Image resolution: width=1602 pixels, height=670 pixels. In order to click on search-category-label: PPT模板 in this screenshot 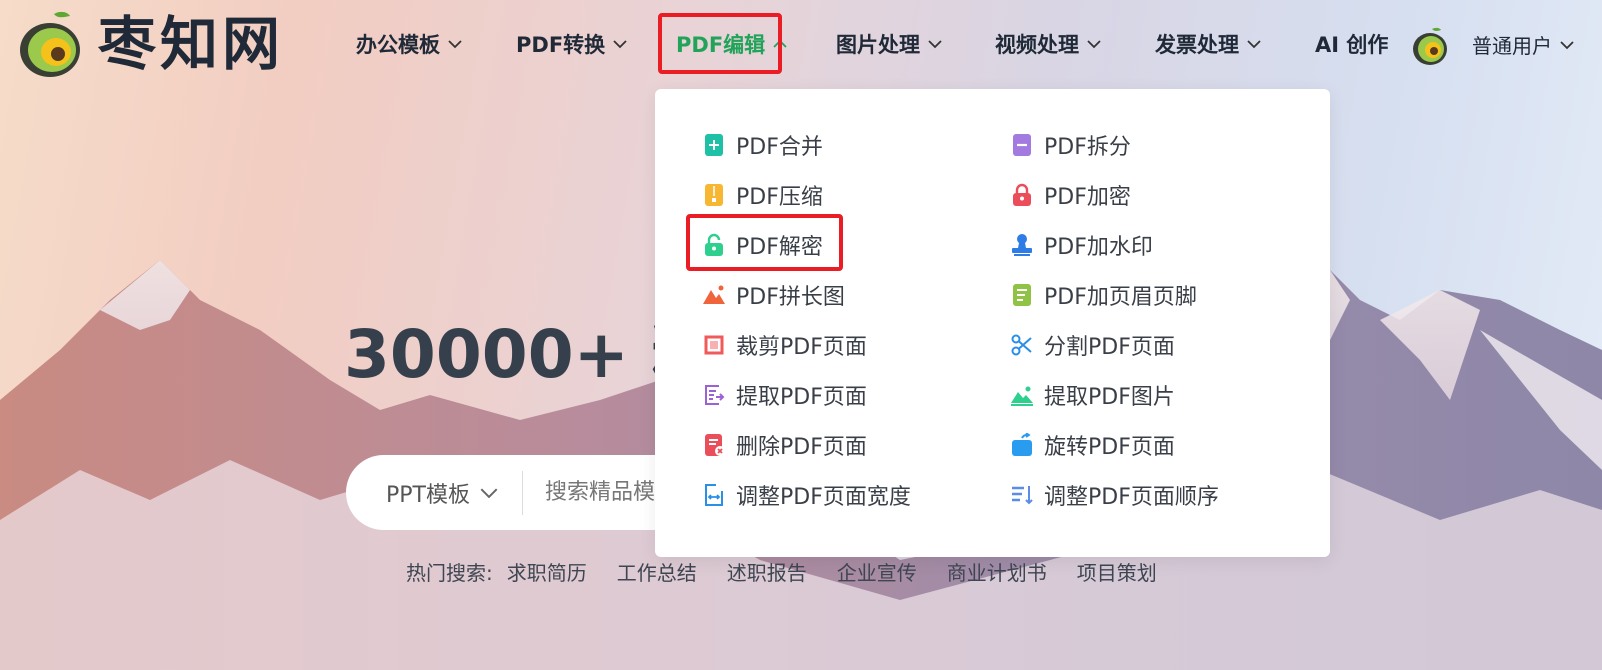, I will do `click(428, 495)`.